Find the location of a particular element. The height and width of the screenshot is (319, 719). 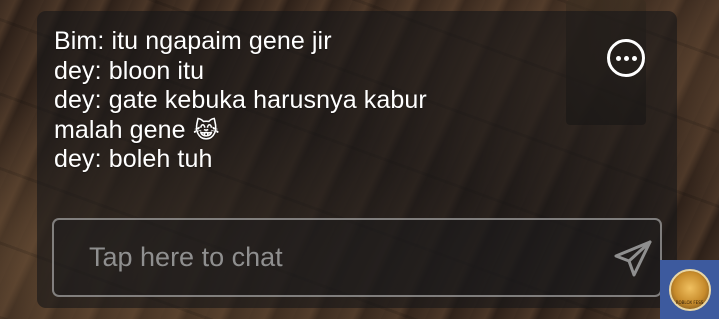

watermark-text: ROBLOX FESS is located at coordinates (689, 302).